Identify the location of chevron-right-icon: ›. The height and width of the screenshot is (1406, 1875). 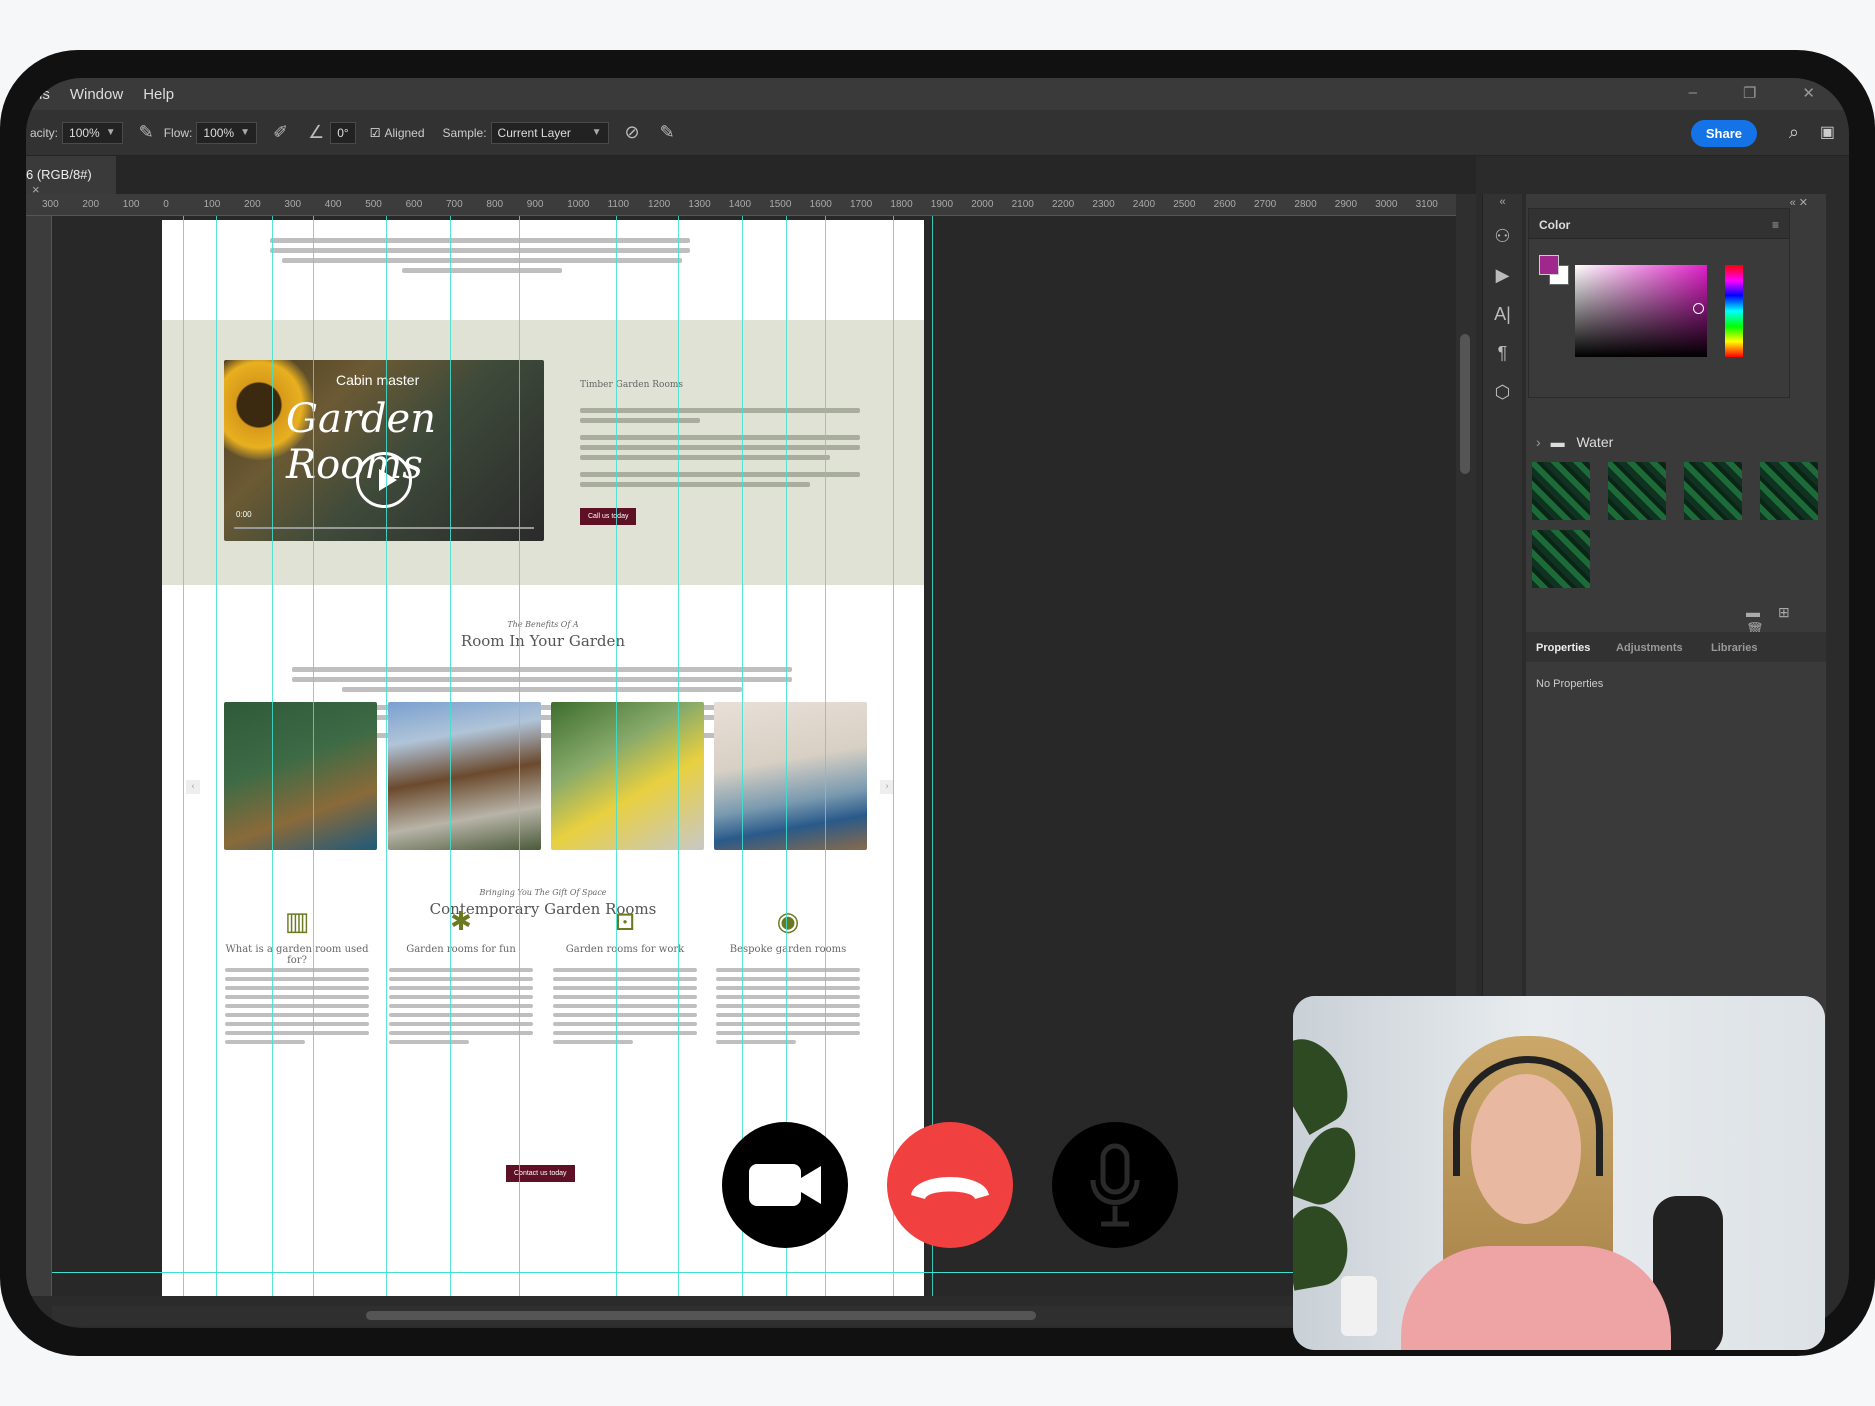
(1538, 442).